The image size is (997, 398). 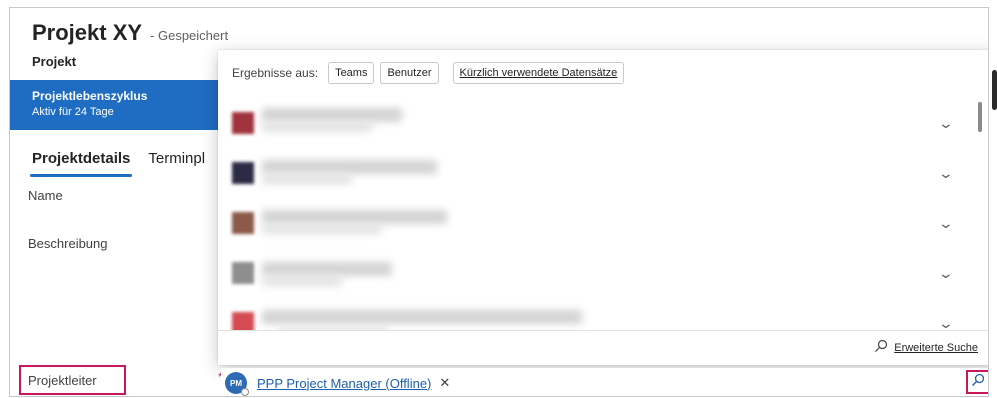 I want to click on avatar: PM, so click(x=237, y=384).